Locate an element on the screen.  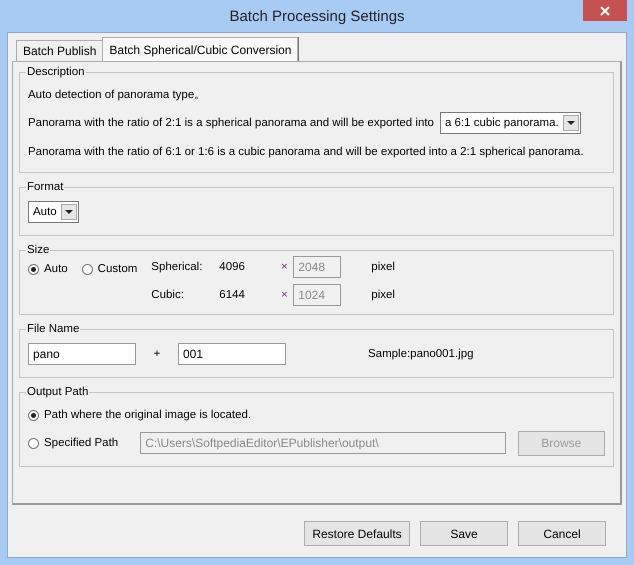
size-value: 6144 is located at coordinates (232, 295).